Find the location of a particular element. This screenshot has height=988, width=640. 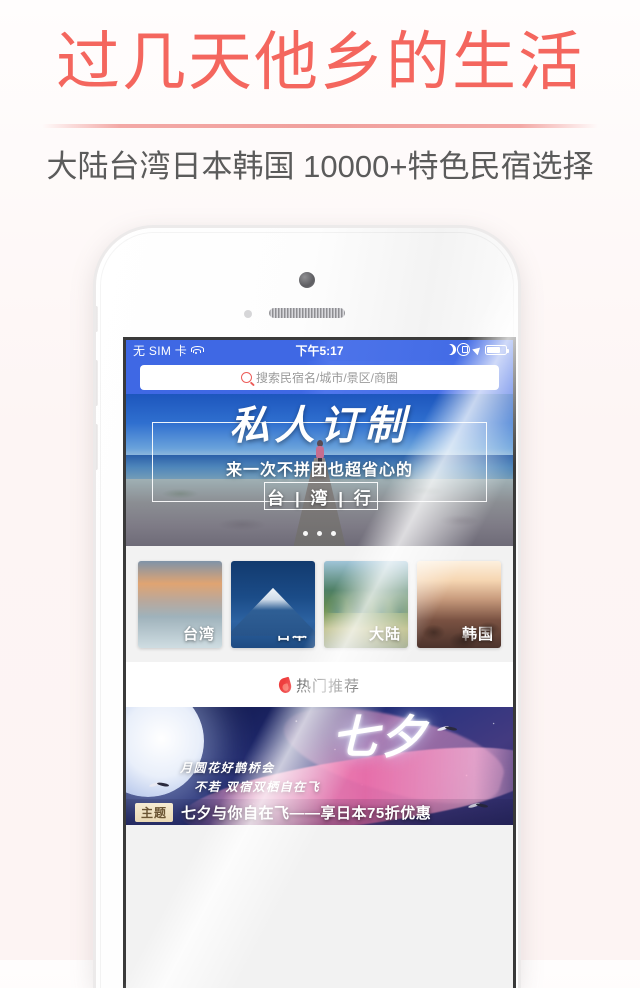

search-placeholder: 搜索民宿名/城市/景区/商圈 is located at coordinates (326, 378).